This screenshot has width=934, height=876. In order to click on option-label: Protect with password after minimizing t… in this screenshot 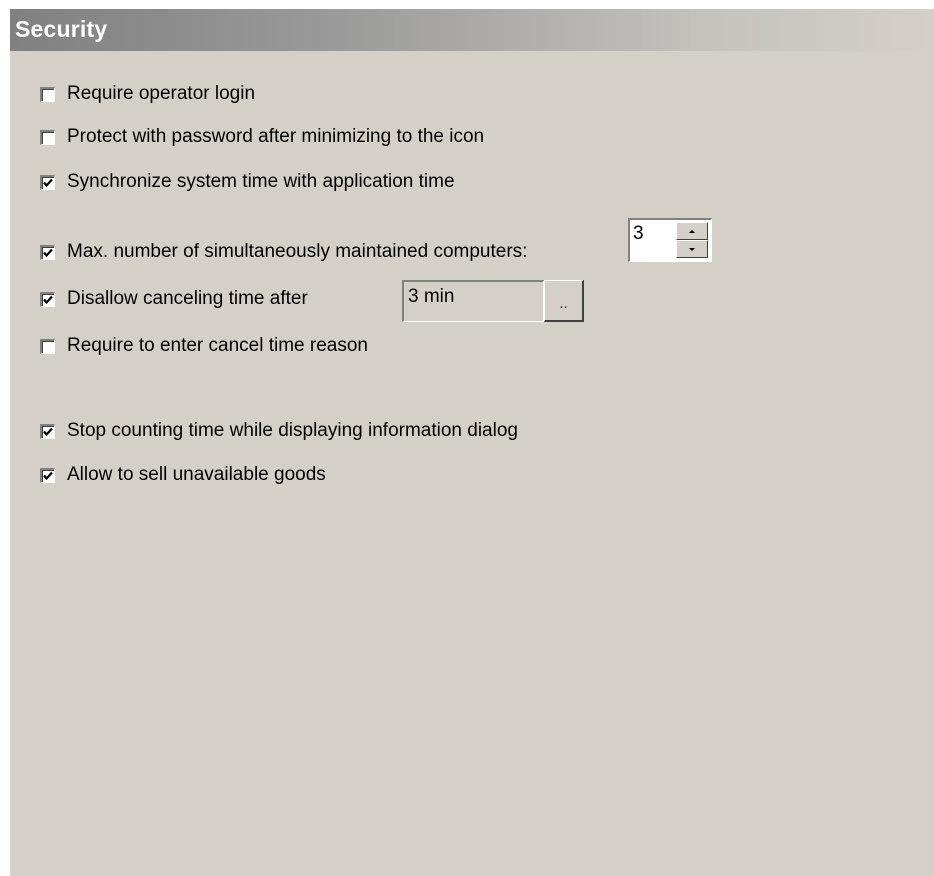, I will do `click(276, 136)`.